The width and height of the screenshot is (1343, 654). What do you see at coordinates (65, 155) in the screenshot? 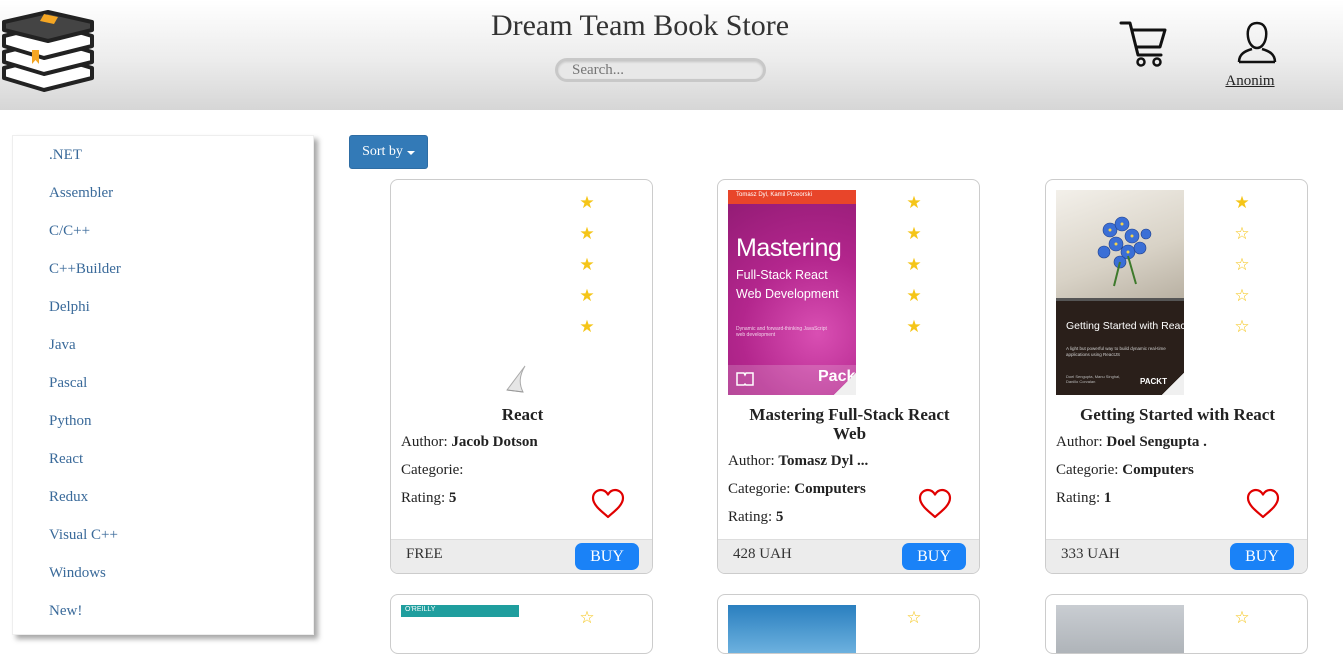
I see `sidebar-item-dotnet: .NET` at bounding box center [65, 155].